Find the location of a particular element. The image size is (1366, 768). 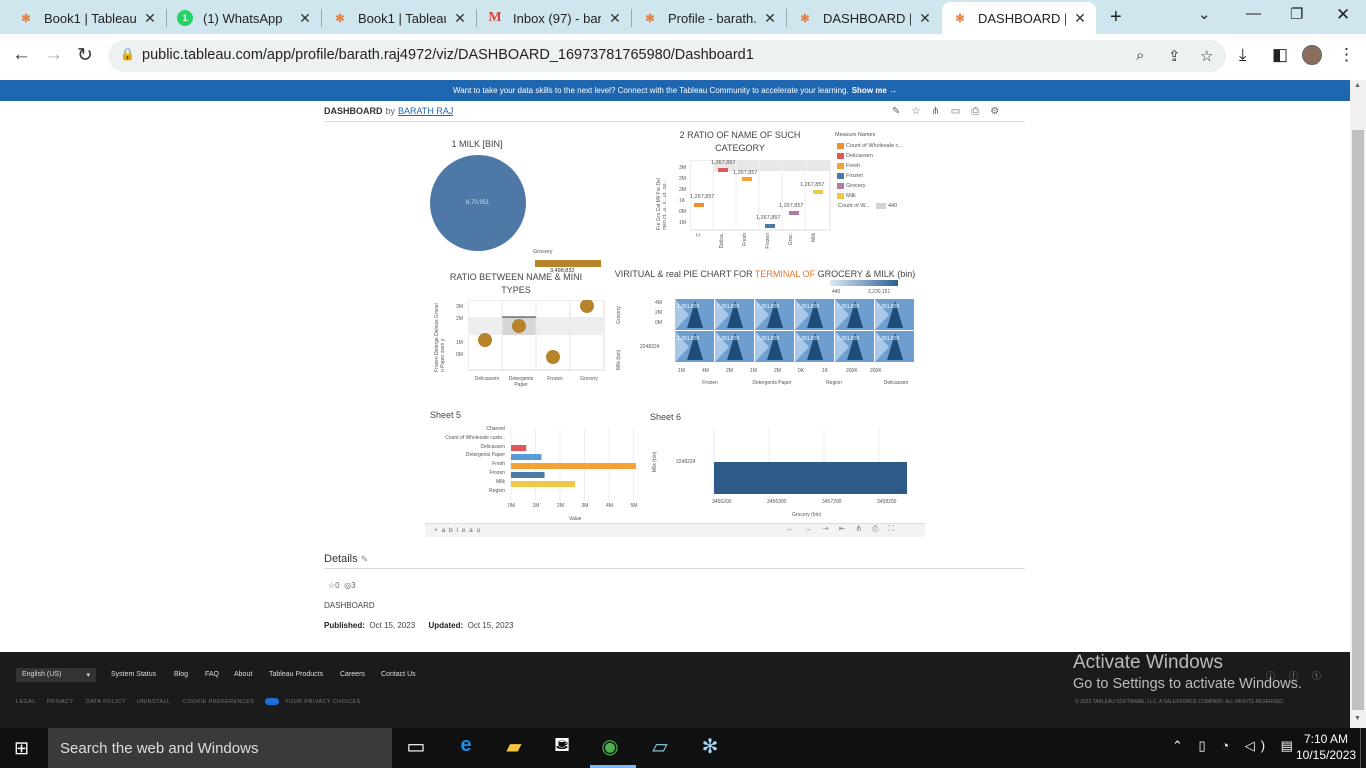

store-icon: ⛾ is located at coordinates (562, 748).